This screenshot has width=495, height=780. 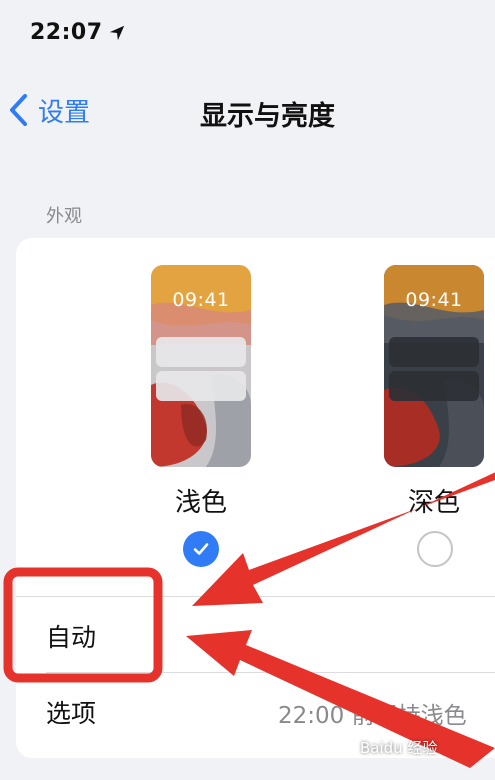 What do you see at coordinates (66, 32) in the screenshot?
I see `status-time: 22:07` at bounding box center [66, 32].